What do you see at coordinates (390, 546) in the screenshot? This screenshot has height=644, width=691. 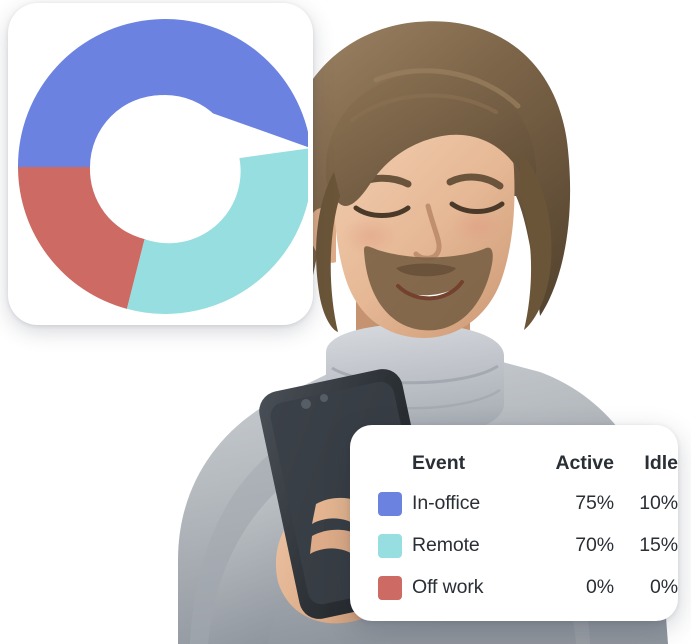 I see `color-swatch-remote` at bounding box center [390, 546].